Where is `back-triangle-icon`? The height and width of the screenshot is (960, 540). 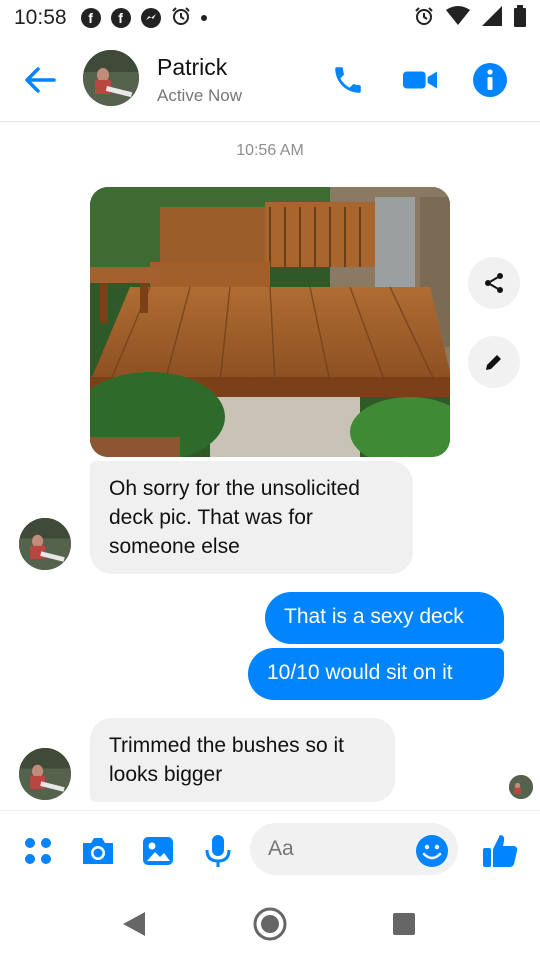
back-triangle-icon is located at coordinates (134, 924).